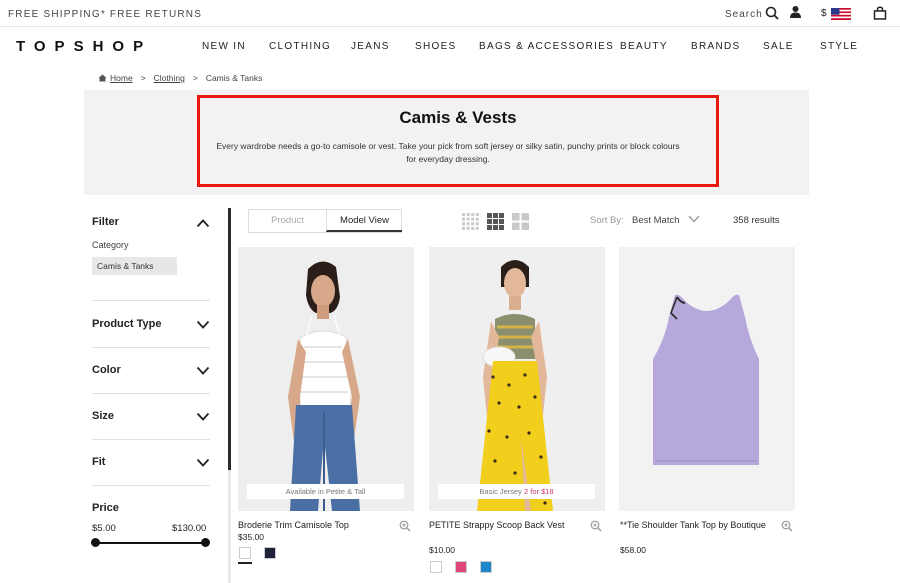 The width and height of the screenshot is (900, 583). Describe the element at coordinates (251, 537) in the screenshot. I see `product-price: $35.00` at that location.